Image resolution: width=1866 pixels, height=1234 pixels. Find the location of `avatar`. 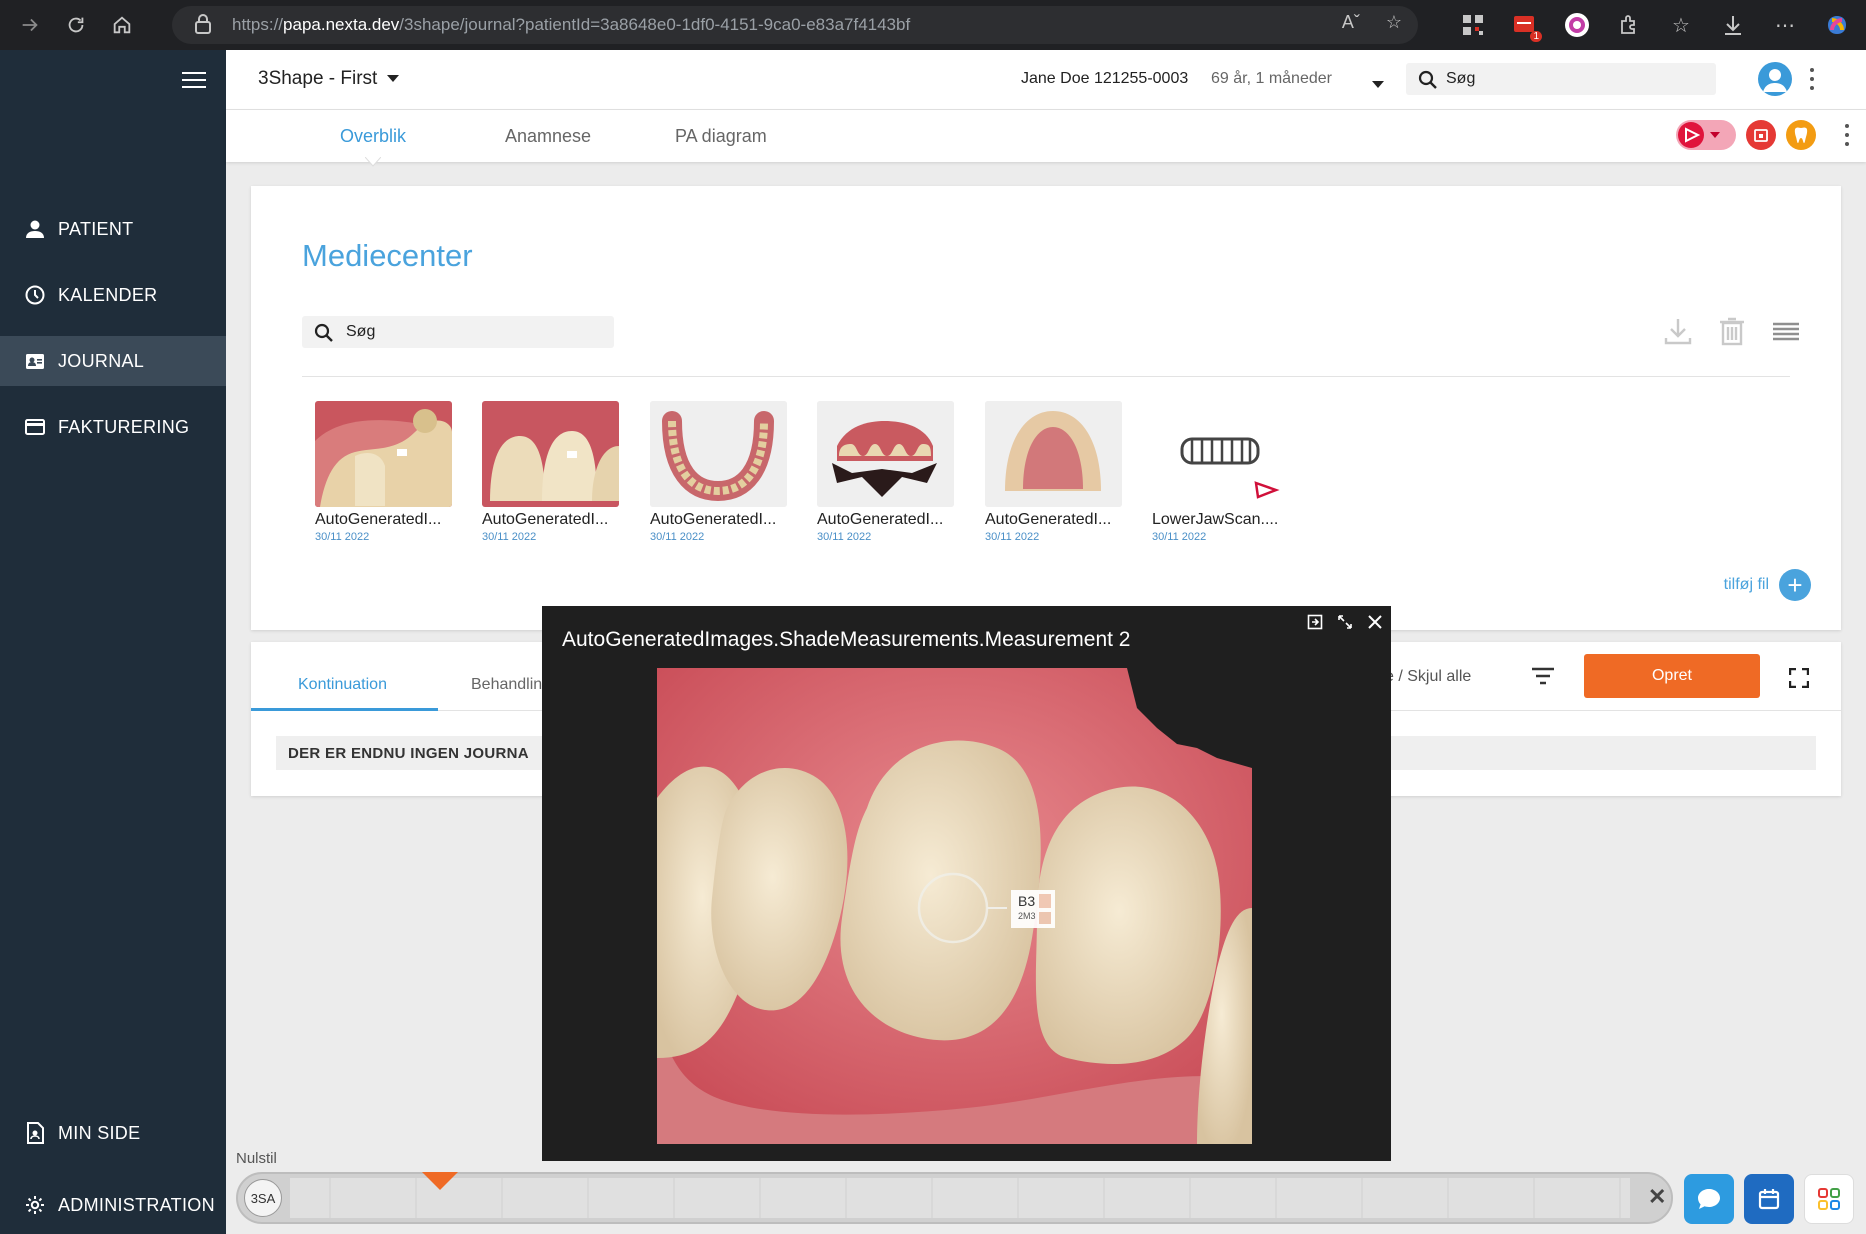

avatar is located at coordinates (1775, 79).